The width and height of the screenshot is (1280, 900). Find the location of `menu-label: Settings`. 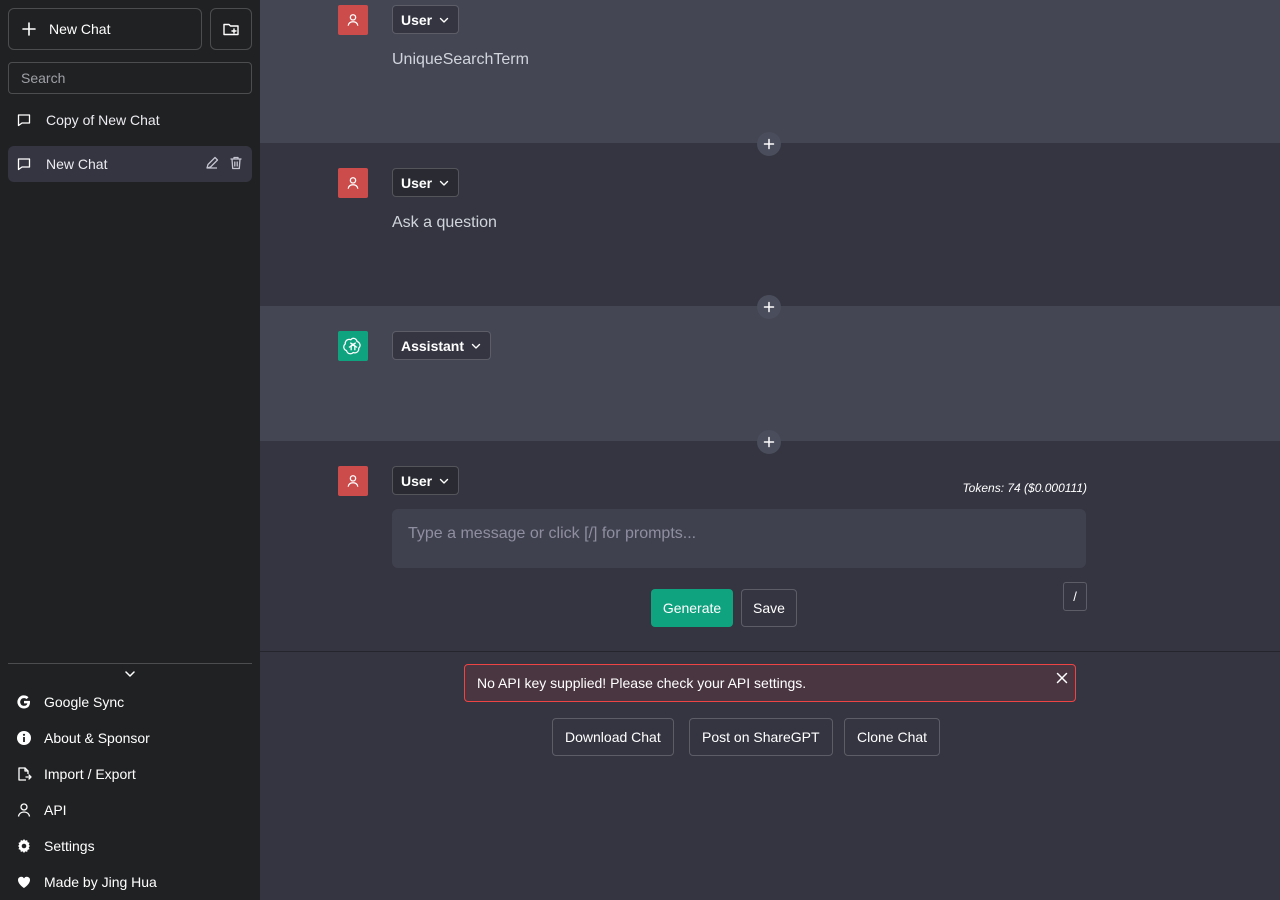

menu-label: Settings is located at coordinates (69, 846).